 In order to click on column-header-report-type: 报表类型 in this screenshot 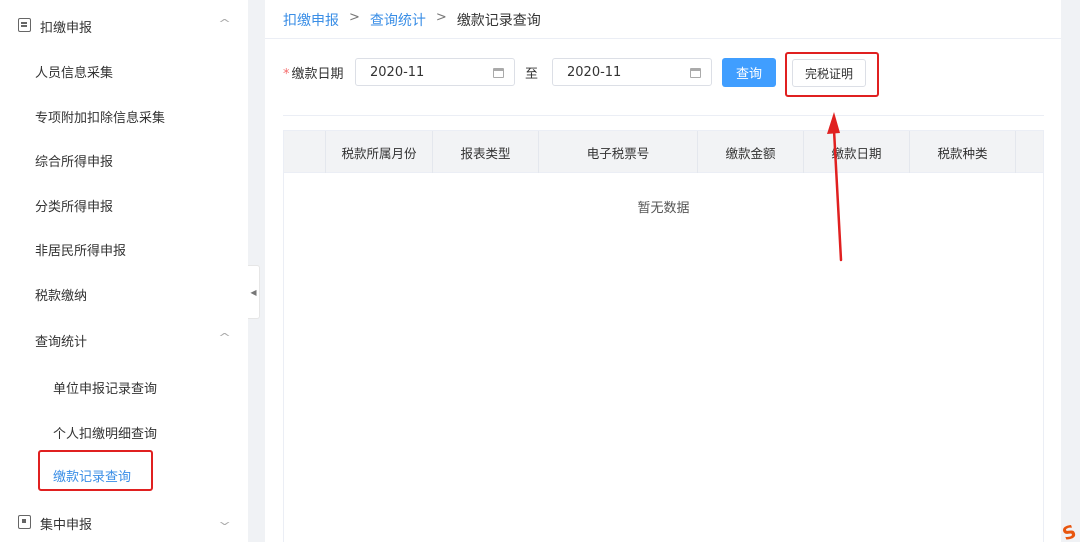, I will do `click(486, 152)`.